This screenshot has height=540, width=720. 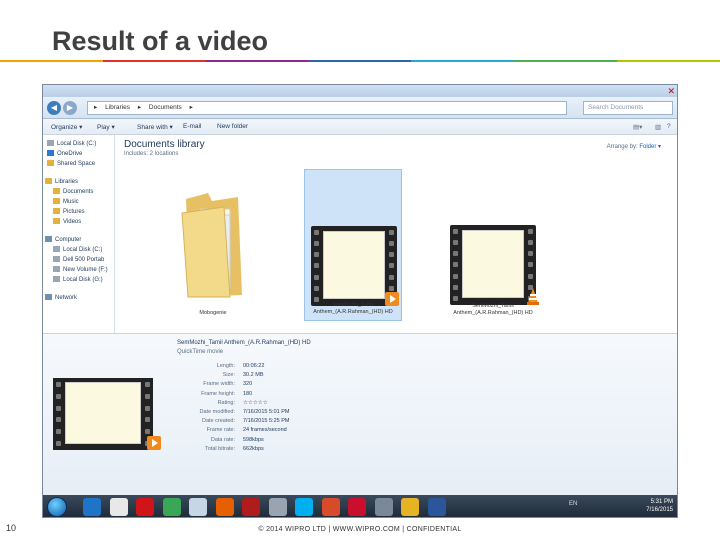 I want to click on tray-clock: 5:31 PM 7/16/2015, so click(x=659, y=506).